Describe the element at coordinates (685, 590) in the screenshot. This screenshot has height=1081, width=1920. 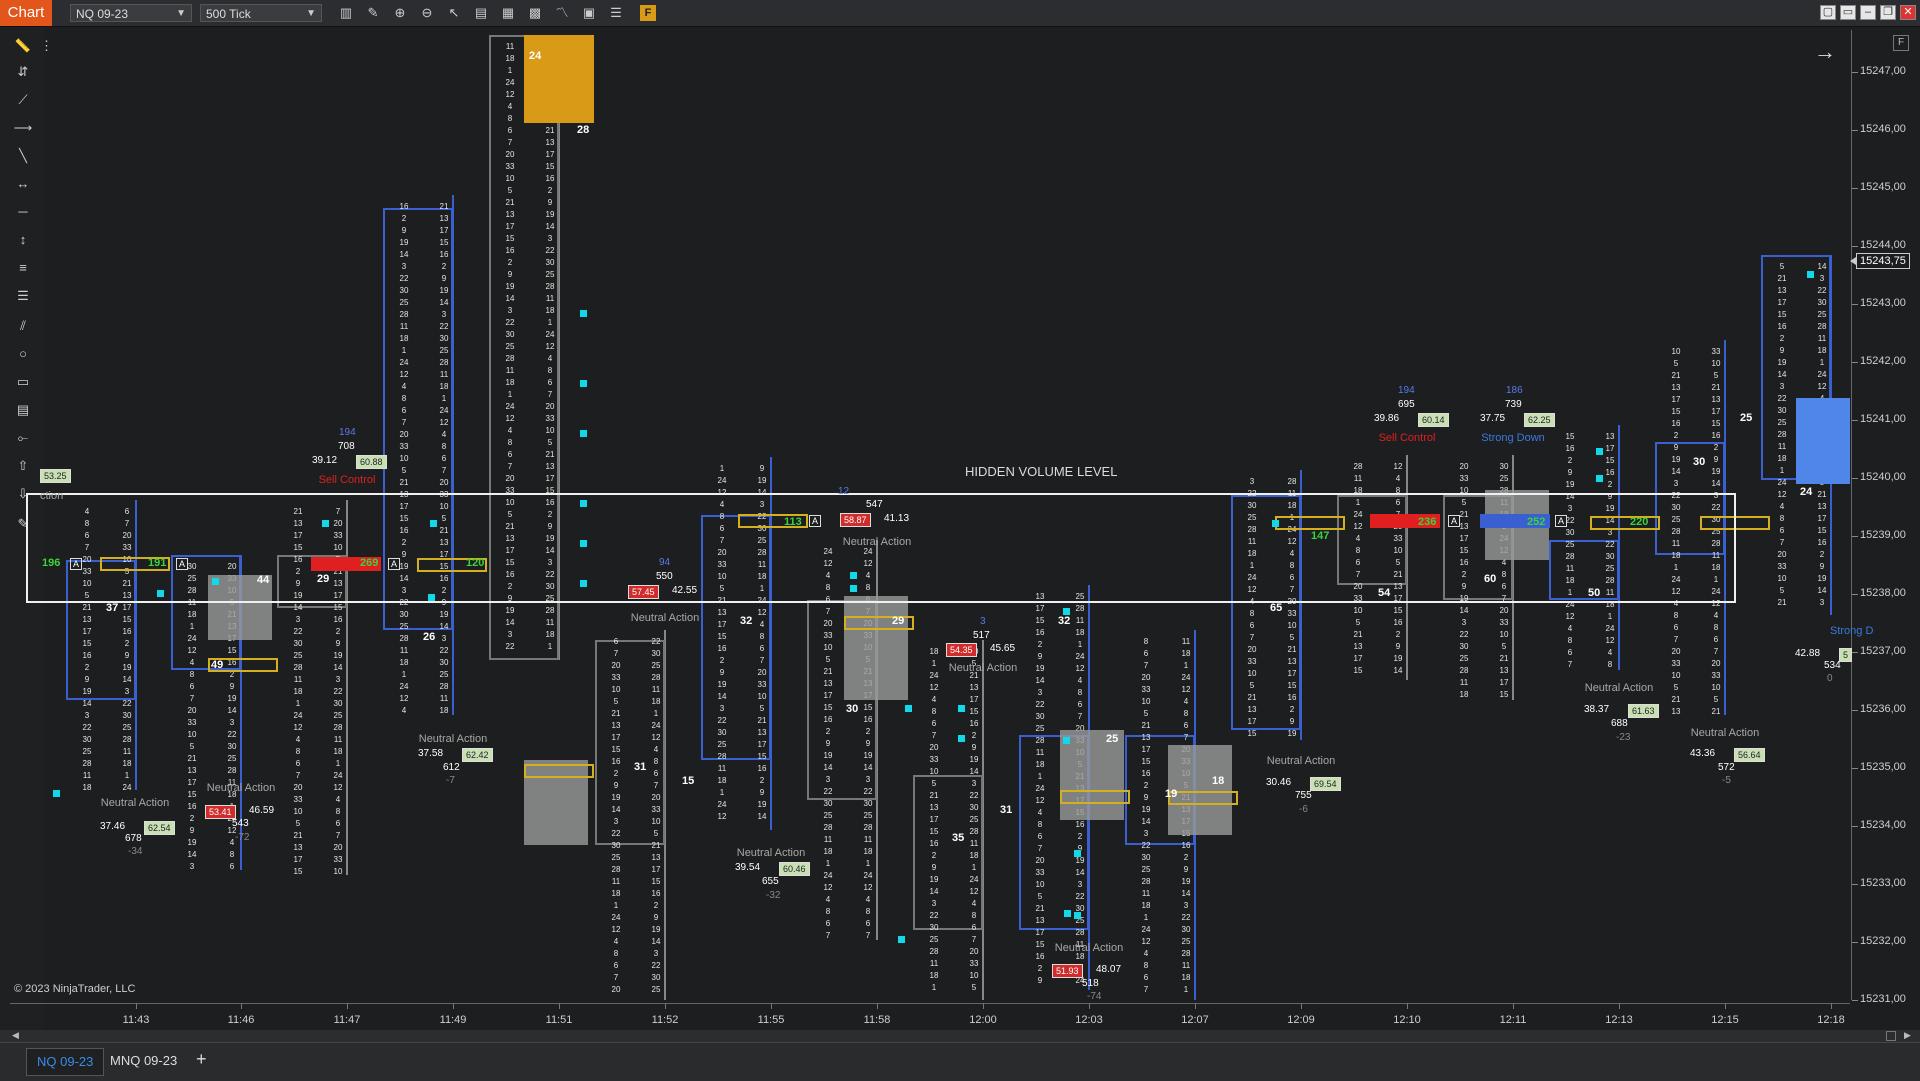
I see `sell-percentage: 42.55` at that location.